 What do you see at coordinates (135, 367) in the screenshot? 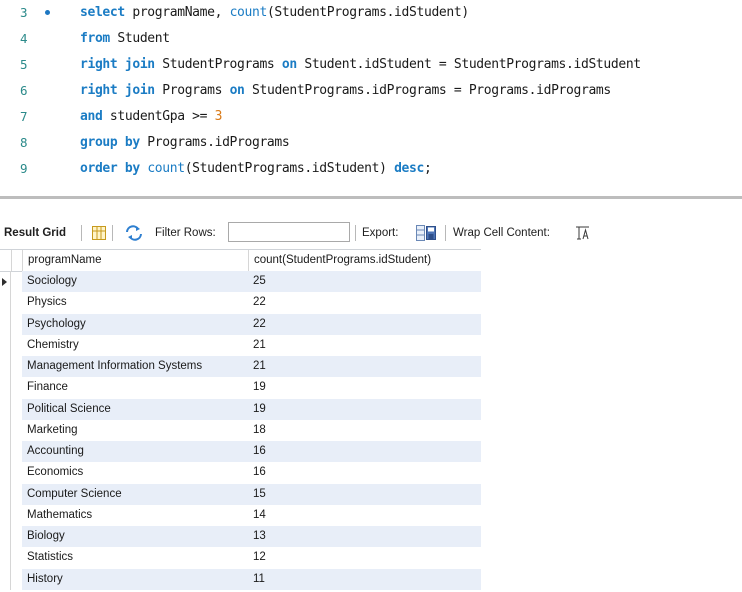
I see `cell-programname: Management Information Systems` at bounding box center [135, 367].